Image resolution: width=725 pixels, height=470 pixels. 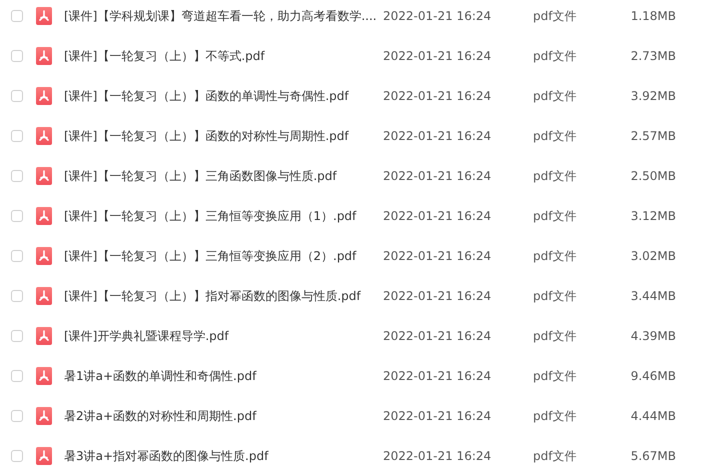 What do you see at coordinates (223, 336) in the screenshot?
I see `file-name: [课件]开学典礼暨课程导学.pdf` at bounding box center [223, 336].